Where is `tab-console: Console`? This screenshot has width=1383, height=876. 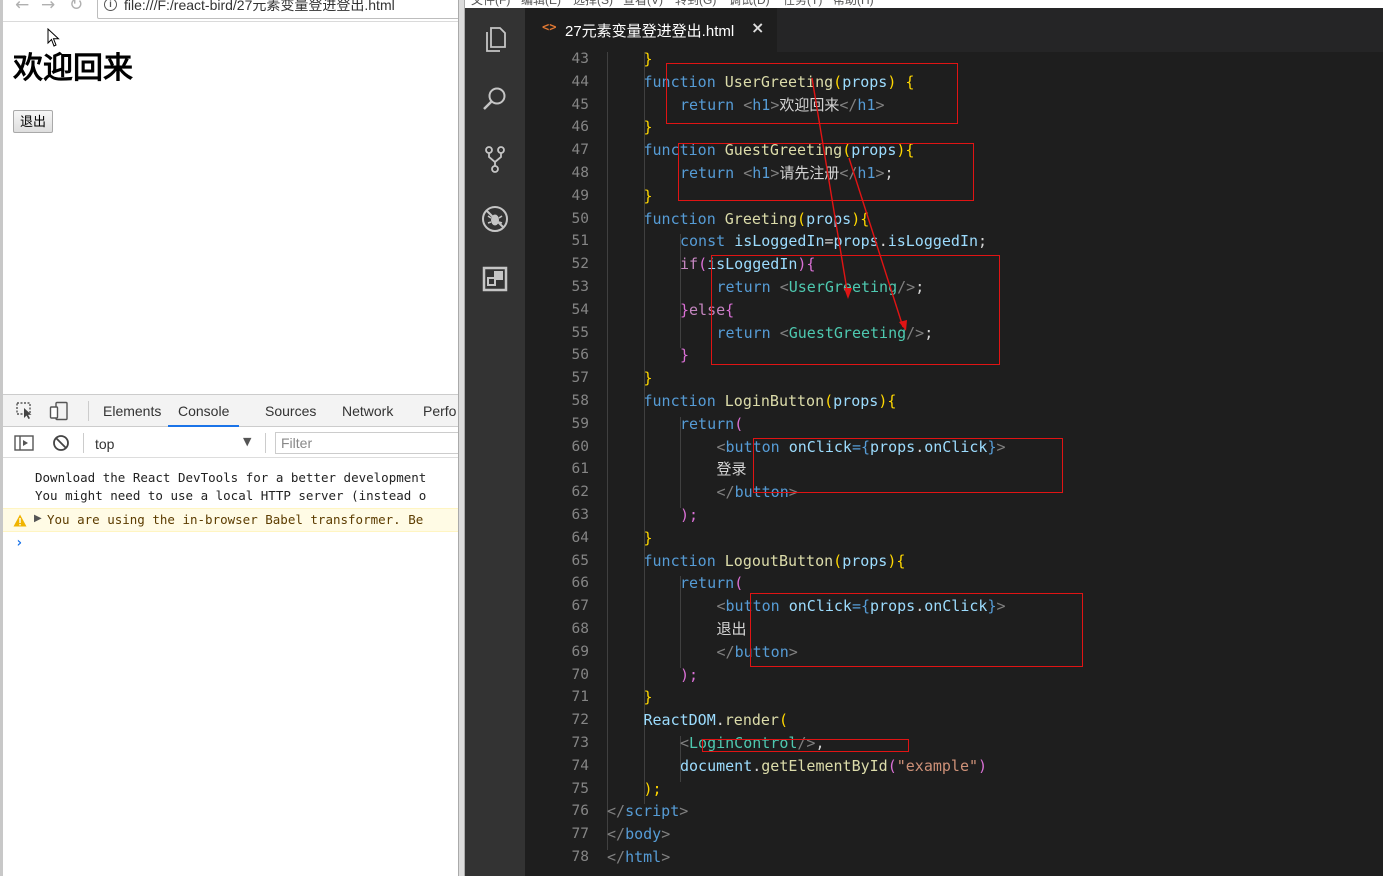
tab-console: Console is located at coordinates (204, 415).